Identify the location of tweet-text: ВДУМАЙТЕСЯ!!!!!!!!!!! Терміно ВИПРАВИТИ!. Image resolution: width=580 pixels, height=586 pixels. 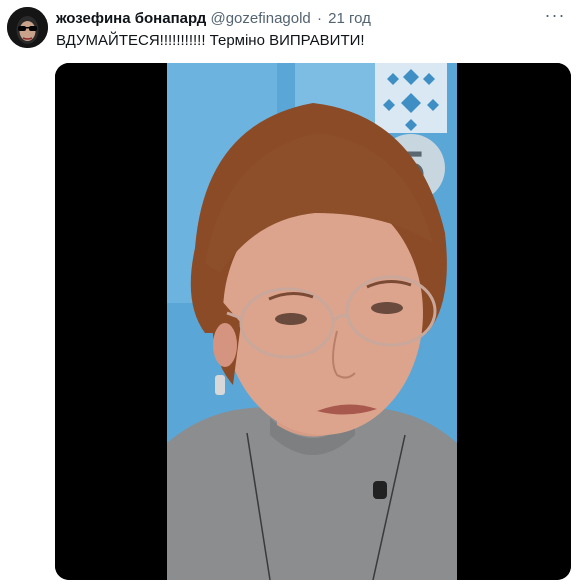
(210, 40).